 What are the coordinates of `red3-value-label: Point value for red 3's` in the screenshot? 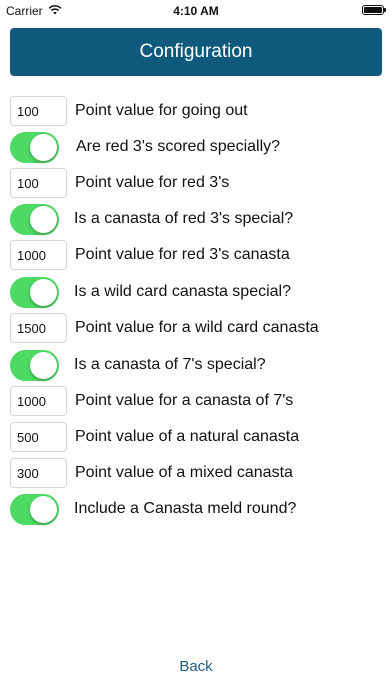 It's located at (152, 182).